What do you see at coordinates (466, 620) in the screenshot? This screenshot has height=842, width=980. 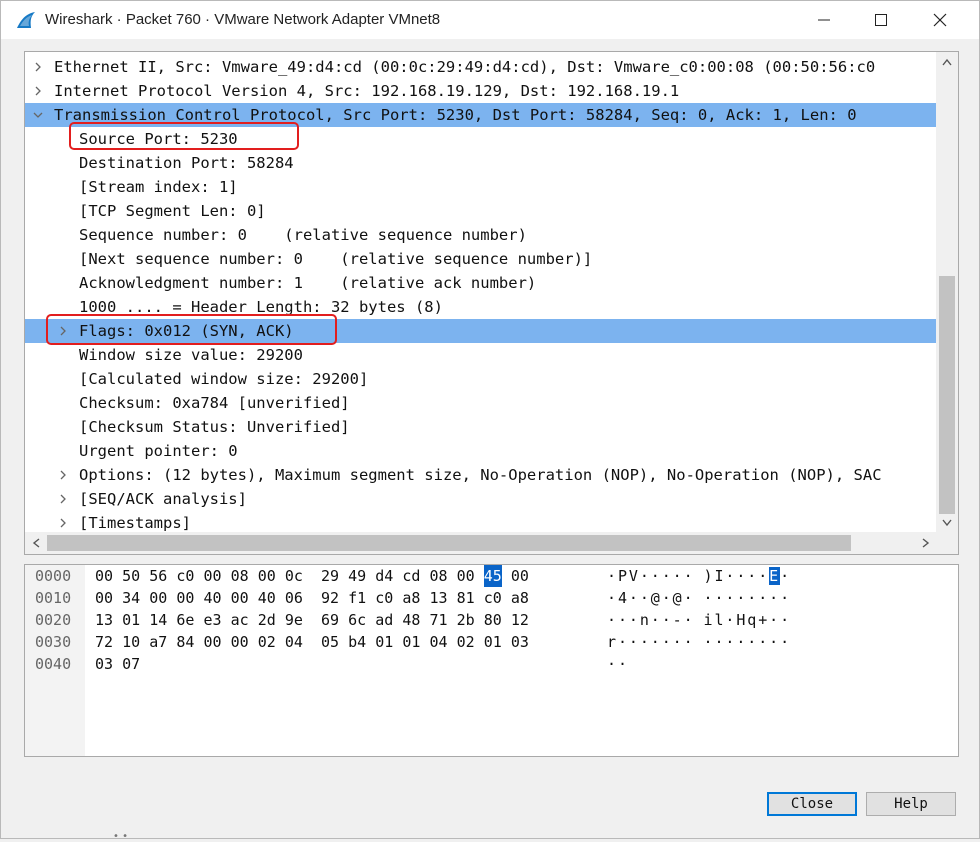 I see `hex-byte: 2b` at bounding box center [466, 620].